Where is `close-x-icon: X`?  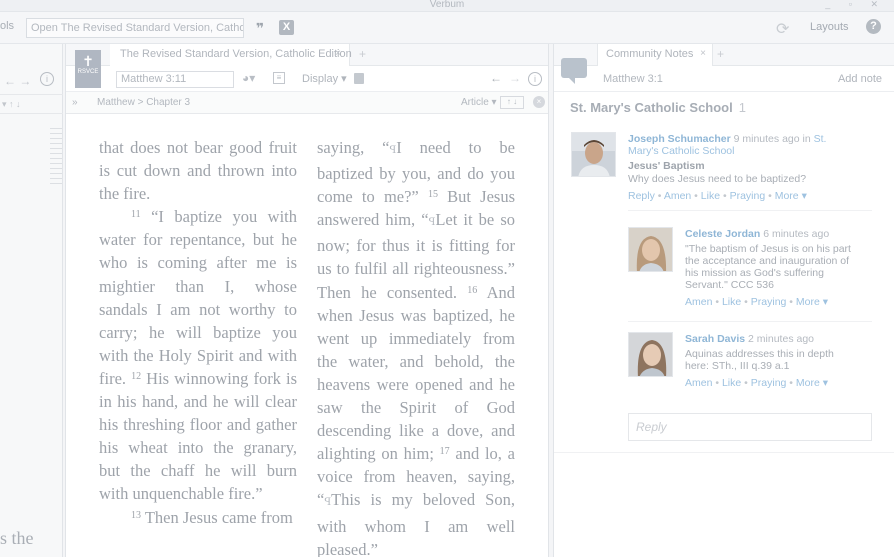 close-x-icon: X is located at coordinates (286, 27).